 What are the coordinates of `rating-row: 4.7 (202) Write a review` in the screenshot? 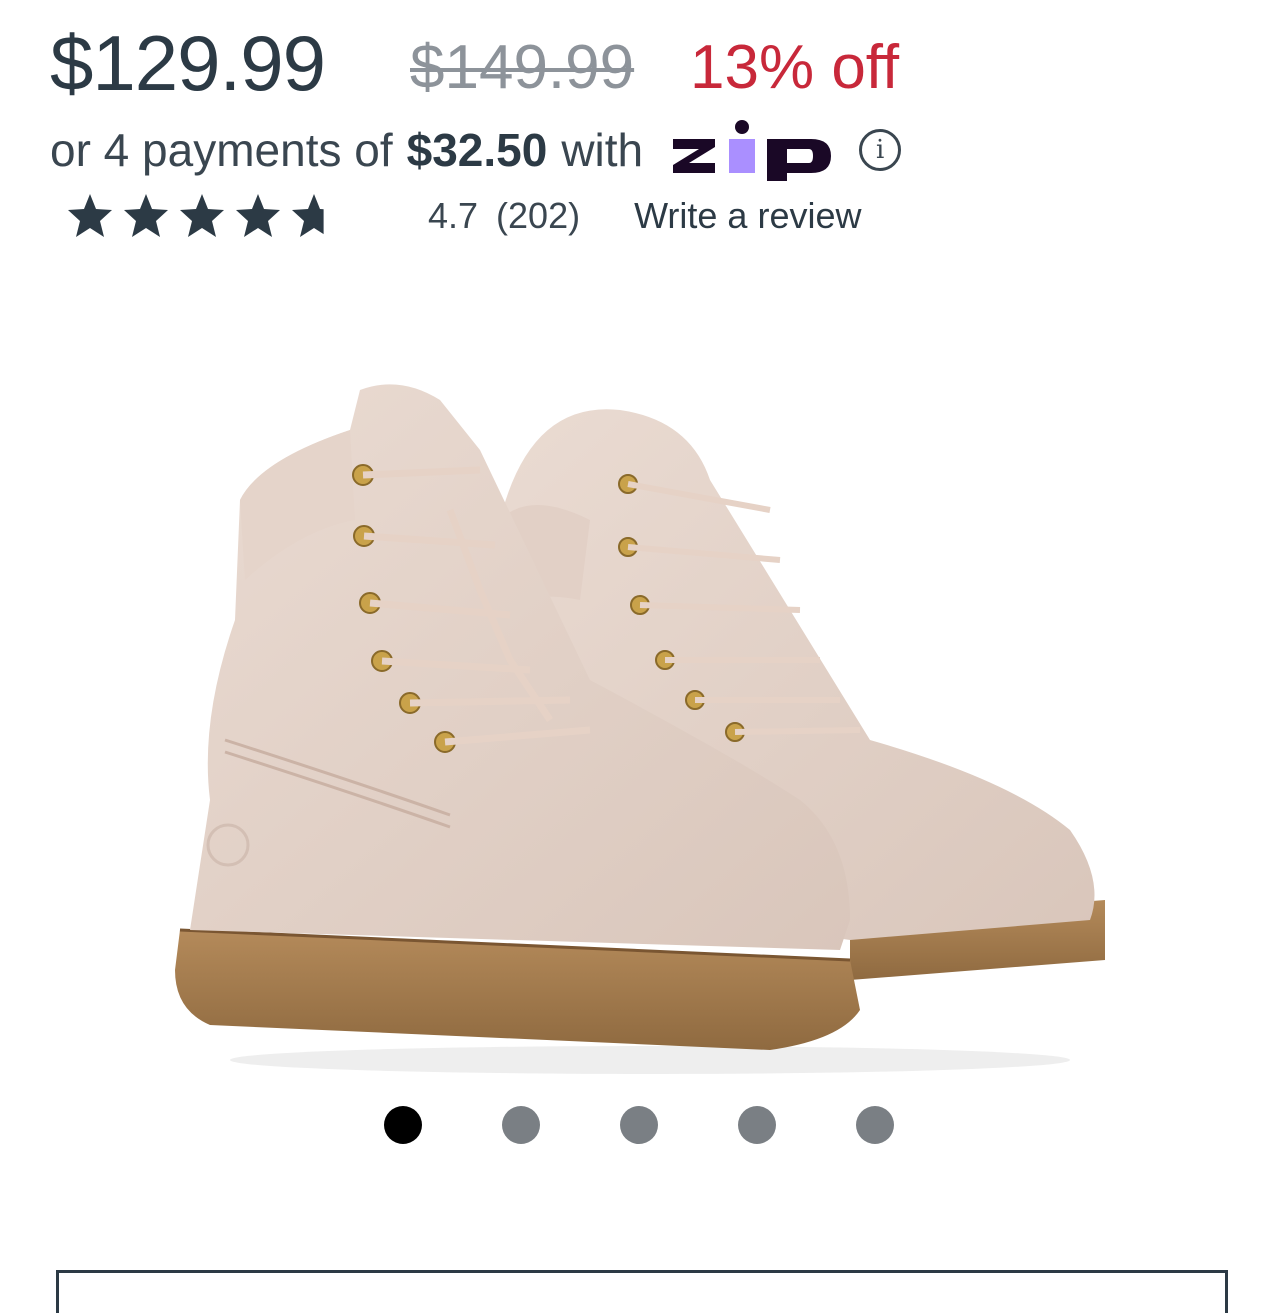 It's located at (463, 216).